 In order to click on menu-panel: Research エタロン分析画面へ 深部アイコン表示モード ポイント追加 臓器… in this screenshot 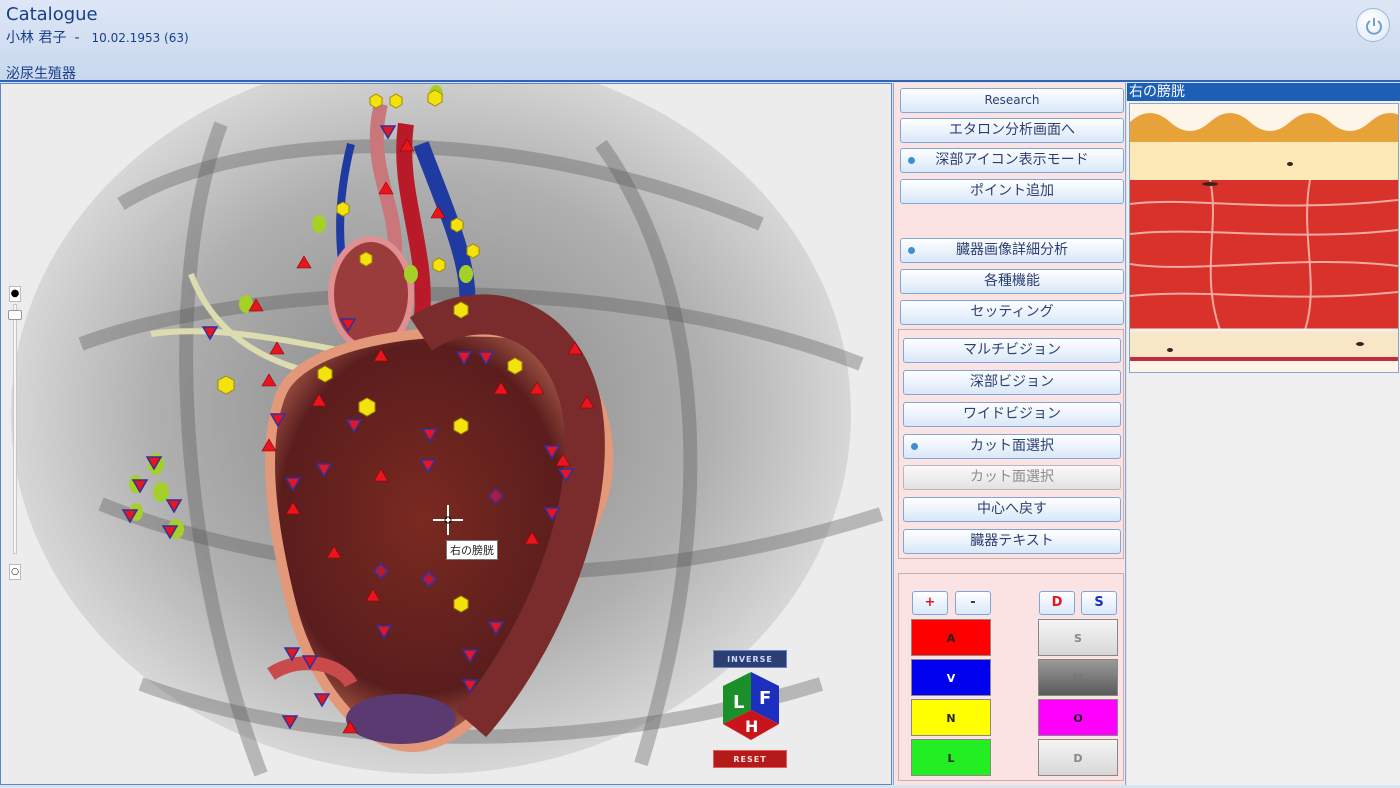, I will do `click(1009, 434)`.